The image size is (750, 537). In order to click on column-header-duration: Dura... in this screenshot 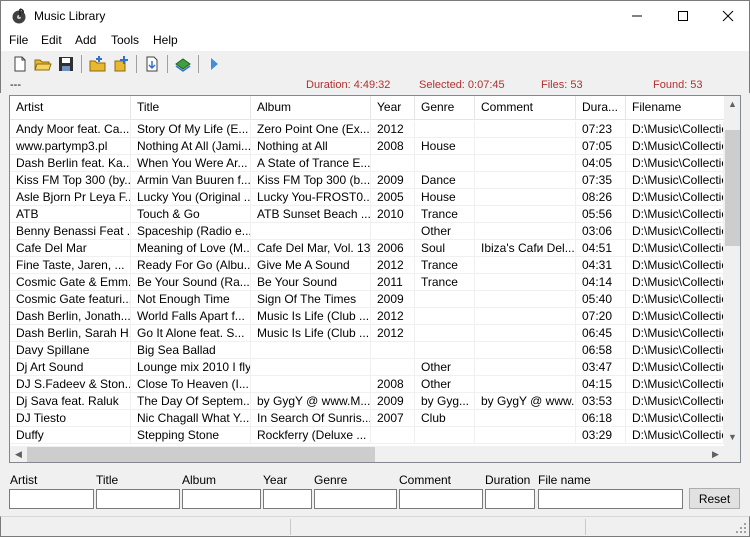, I will do `click(601, 108)`.